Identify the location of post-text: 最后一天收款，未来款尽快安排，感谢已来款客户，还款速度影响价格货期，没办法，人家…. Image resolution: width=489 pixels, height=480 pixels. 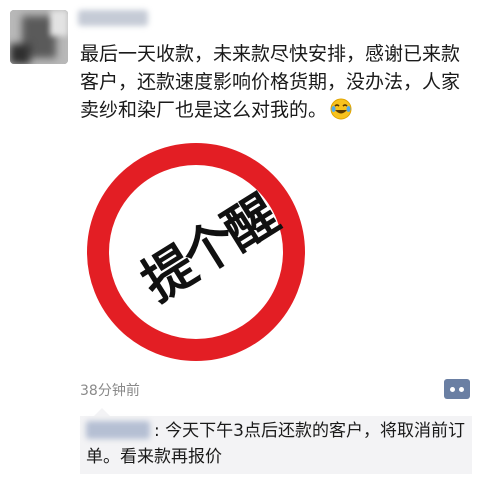
(276, 82).